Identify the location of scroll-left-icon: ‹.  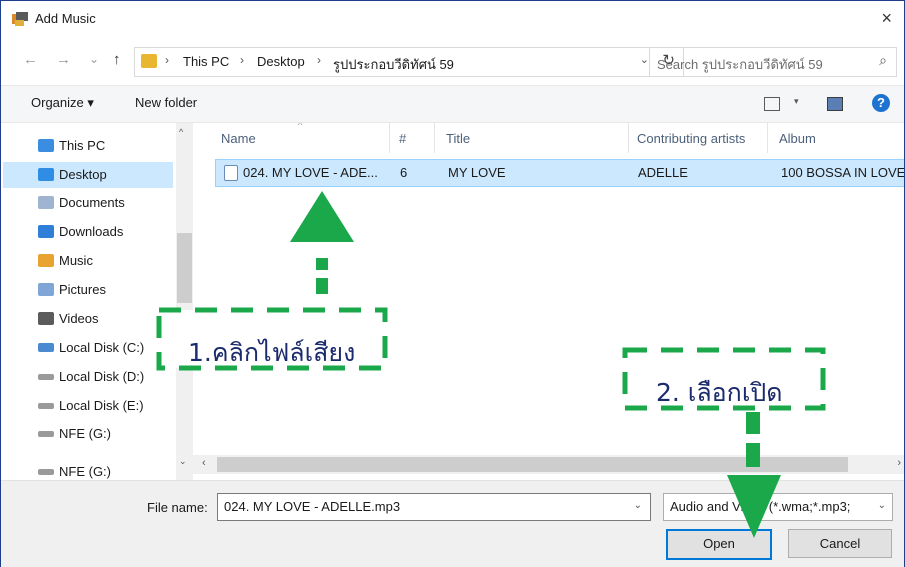
(204, 463).